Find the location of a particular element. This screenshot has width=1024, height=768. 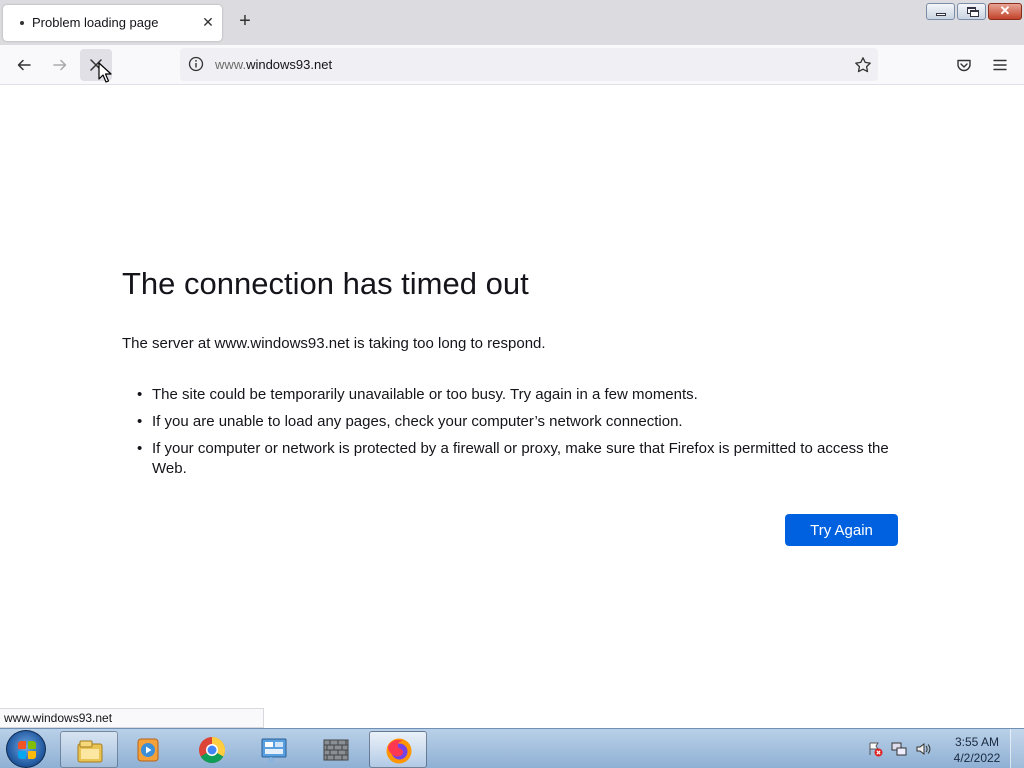

back-arrow-icon is located at coordinates (24, 65).